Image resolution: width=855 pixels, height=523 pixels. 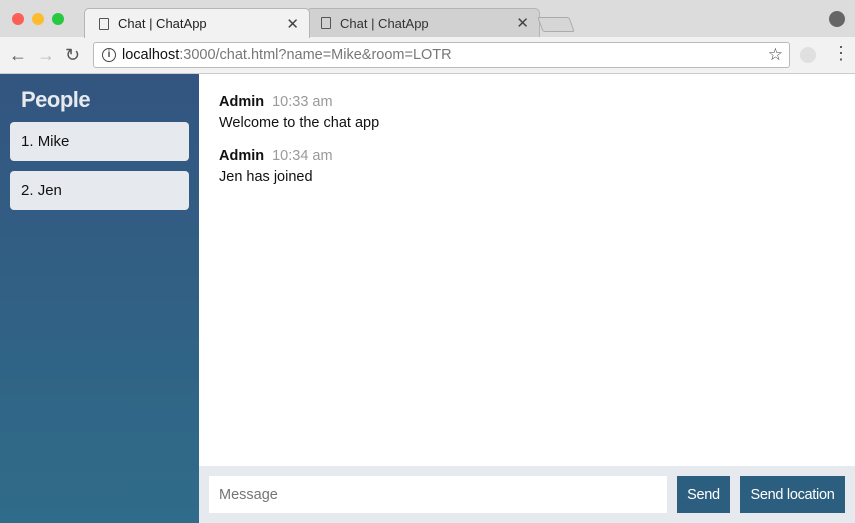 I want to click on person-item: 1. Mike, so click(x=99, y=141).